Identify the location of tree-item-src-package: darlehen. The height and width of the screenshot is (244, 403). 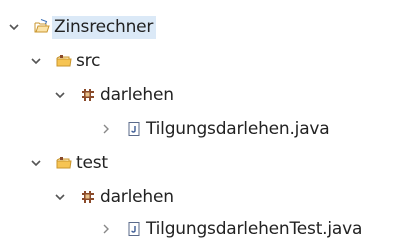
(114, 95).